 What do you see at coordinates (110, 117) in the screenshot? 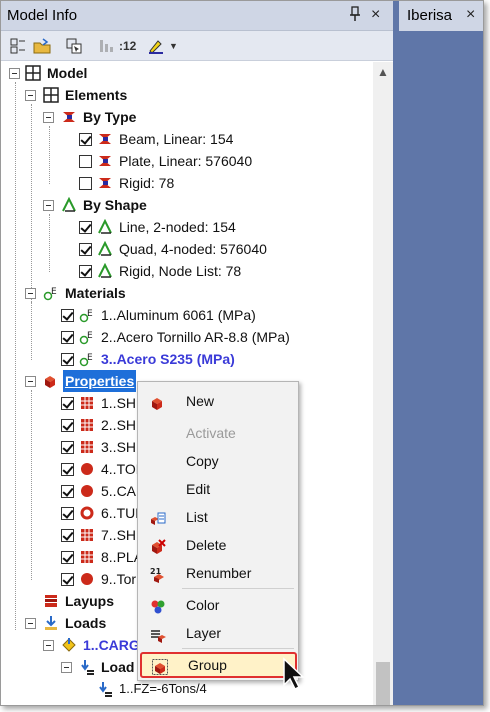
I see `tree-label: By Type` at bounding box center [110, 117].